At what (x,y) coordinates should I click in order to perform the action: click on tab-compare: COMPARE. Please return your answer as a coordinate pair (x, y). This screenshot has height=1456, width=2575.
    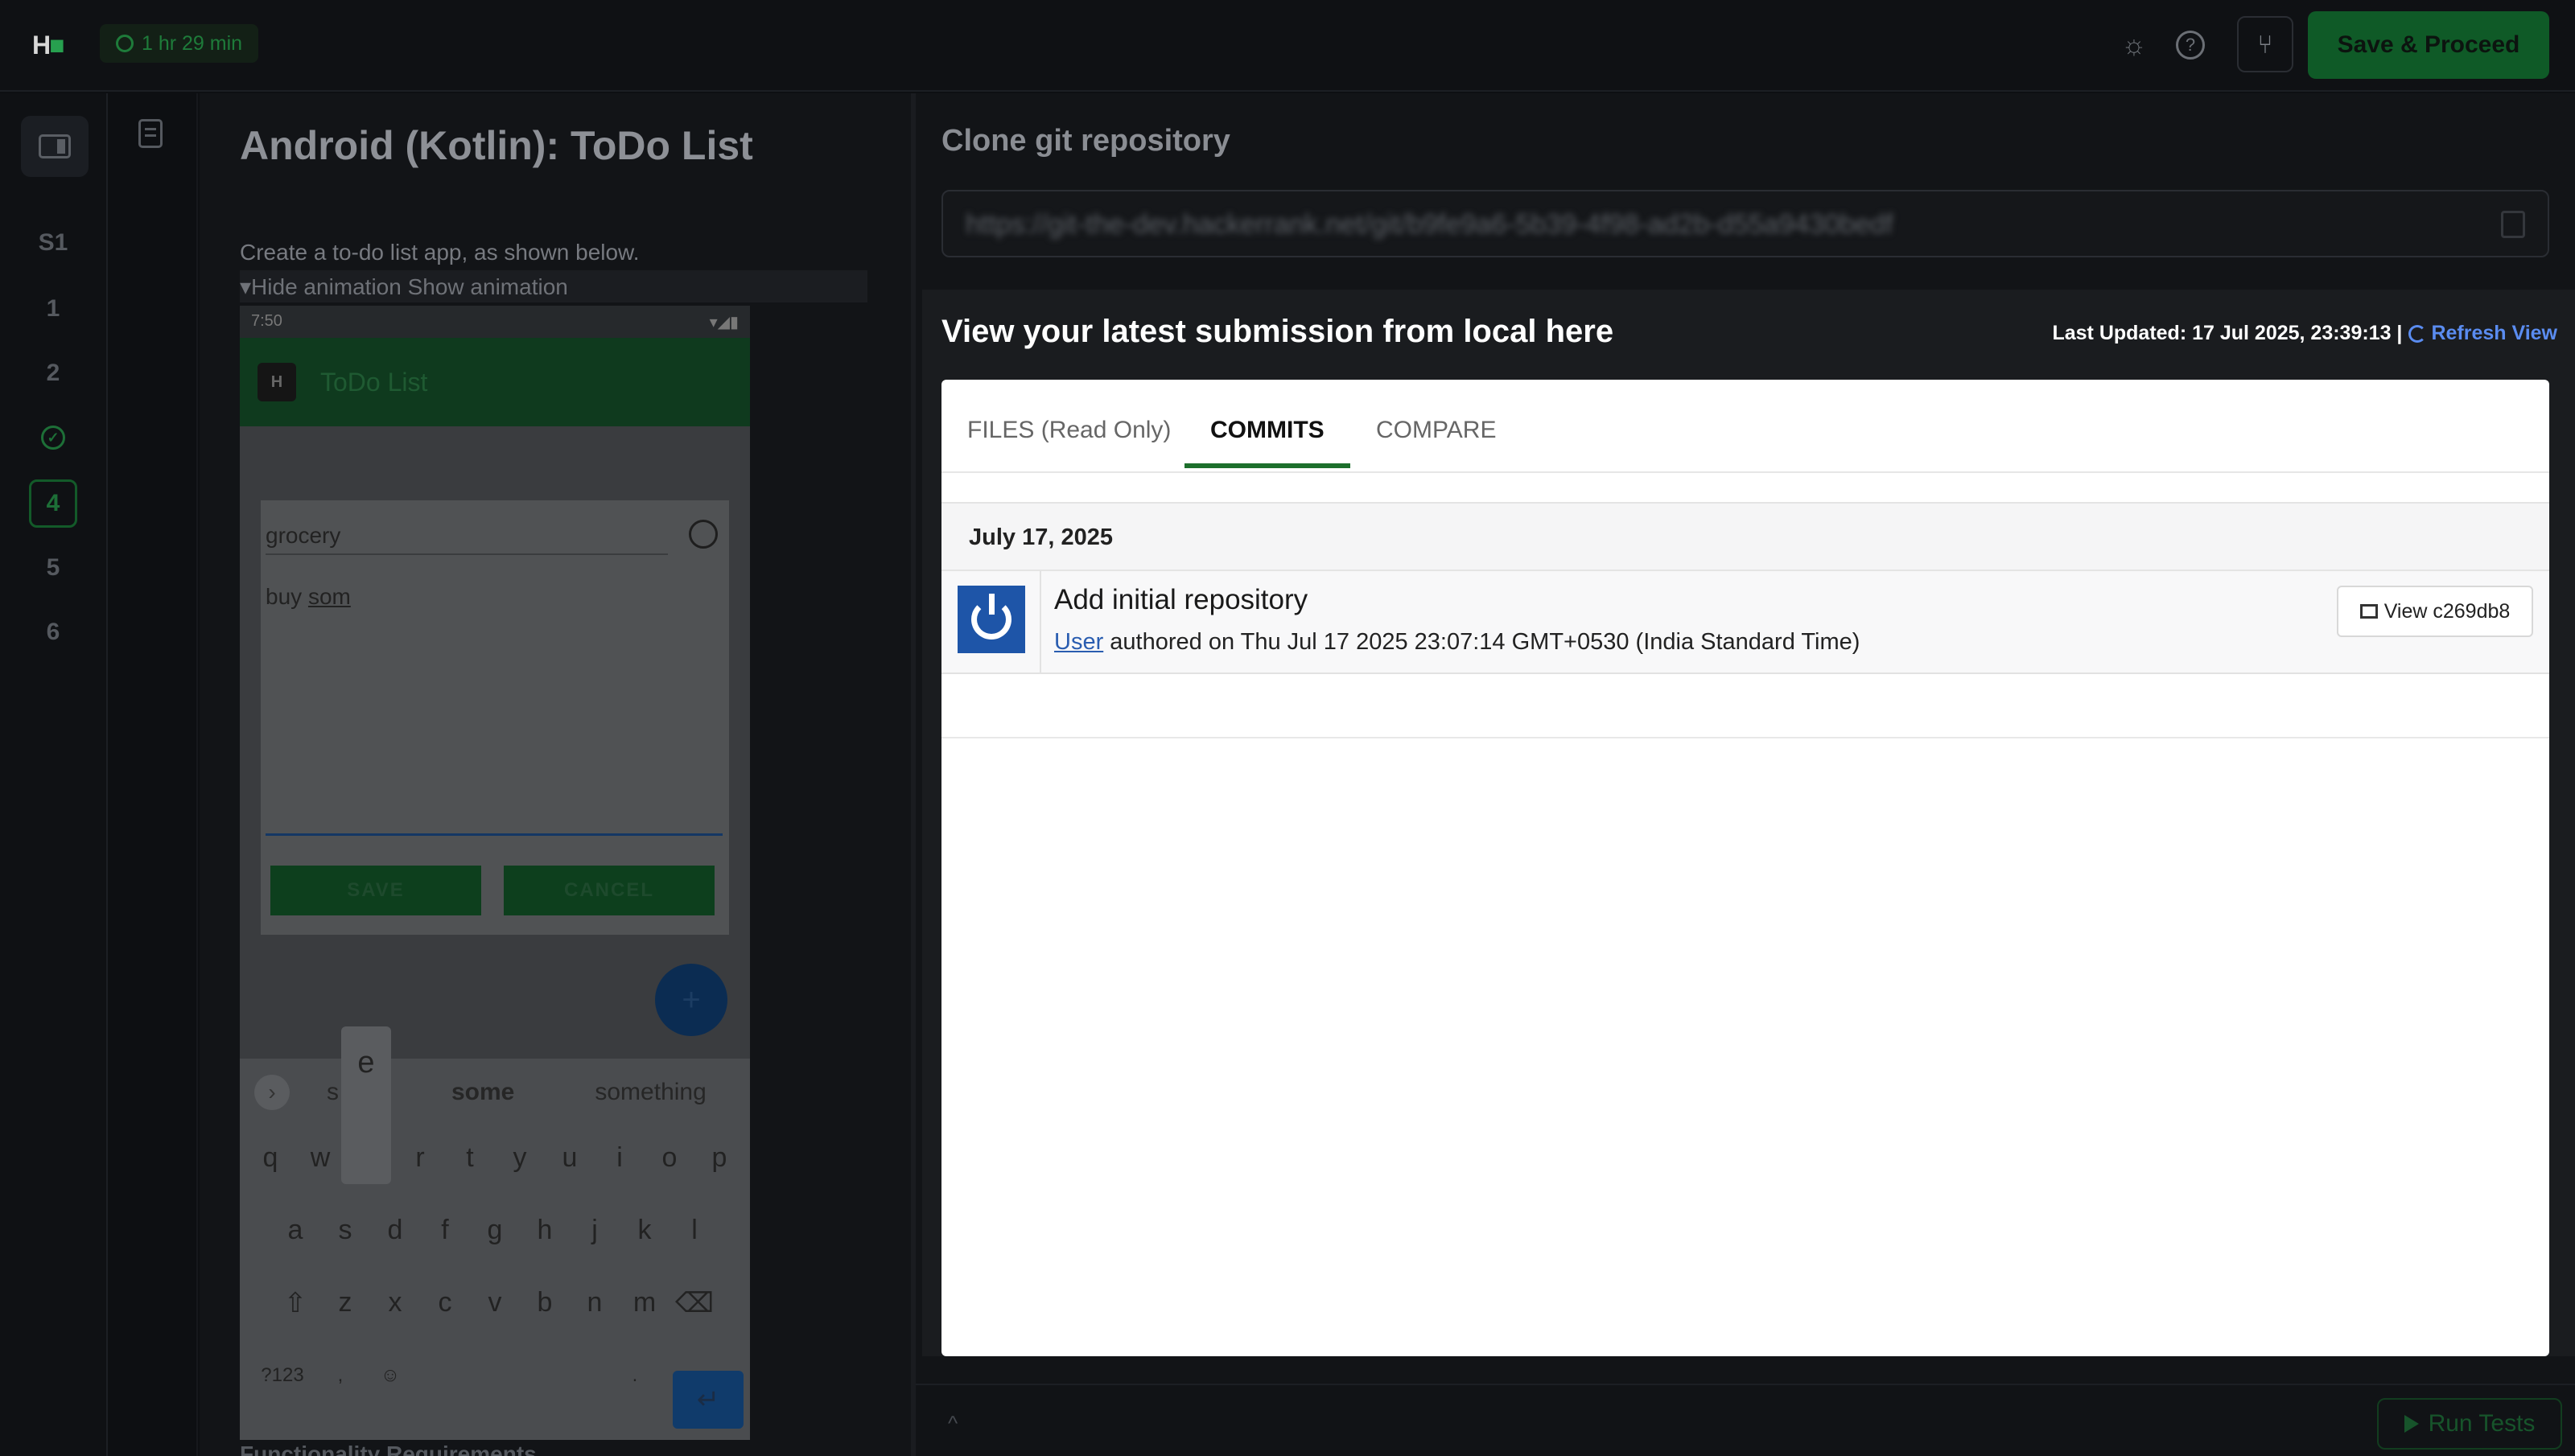
    Looking at the image, I should click on (1436, 444).